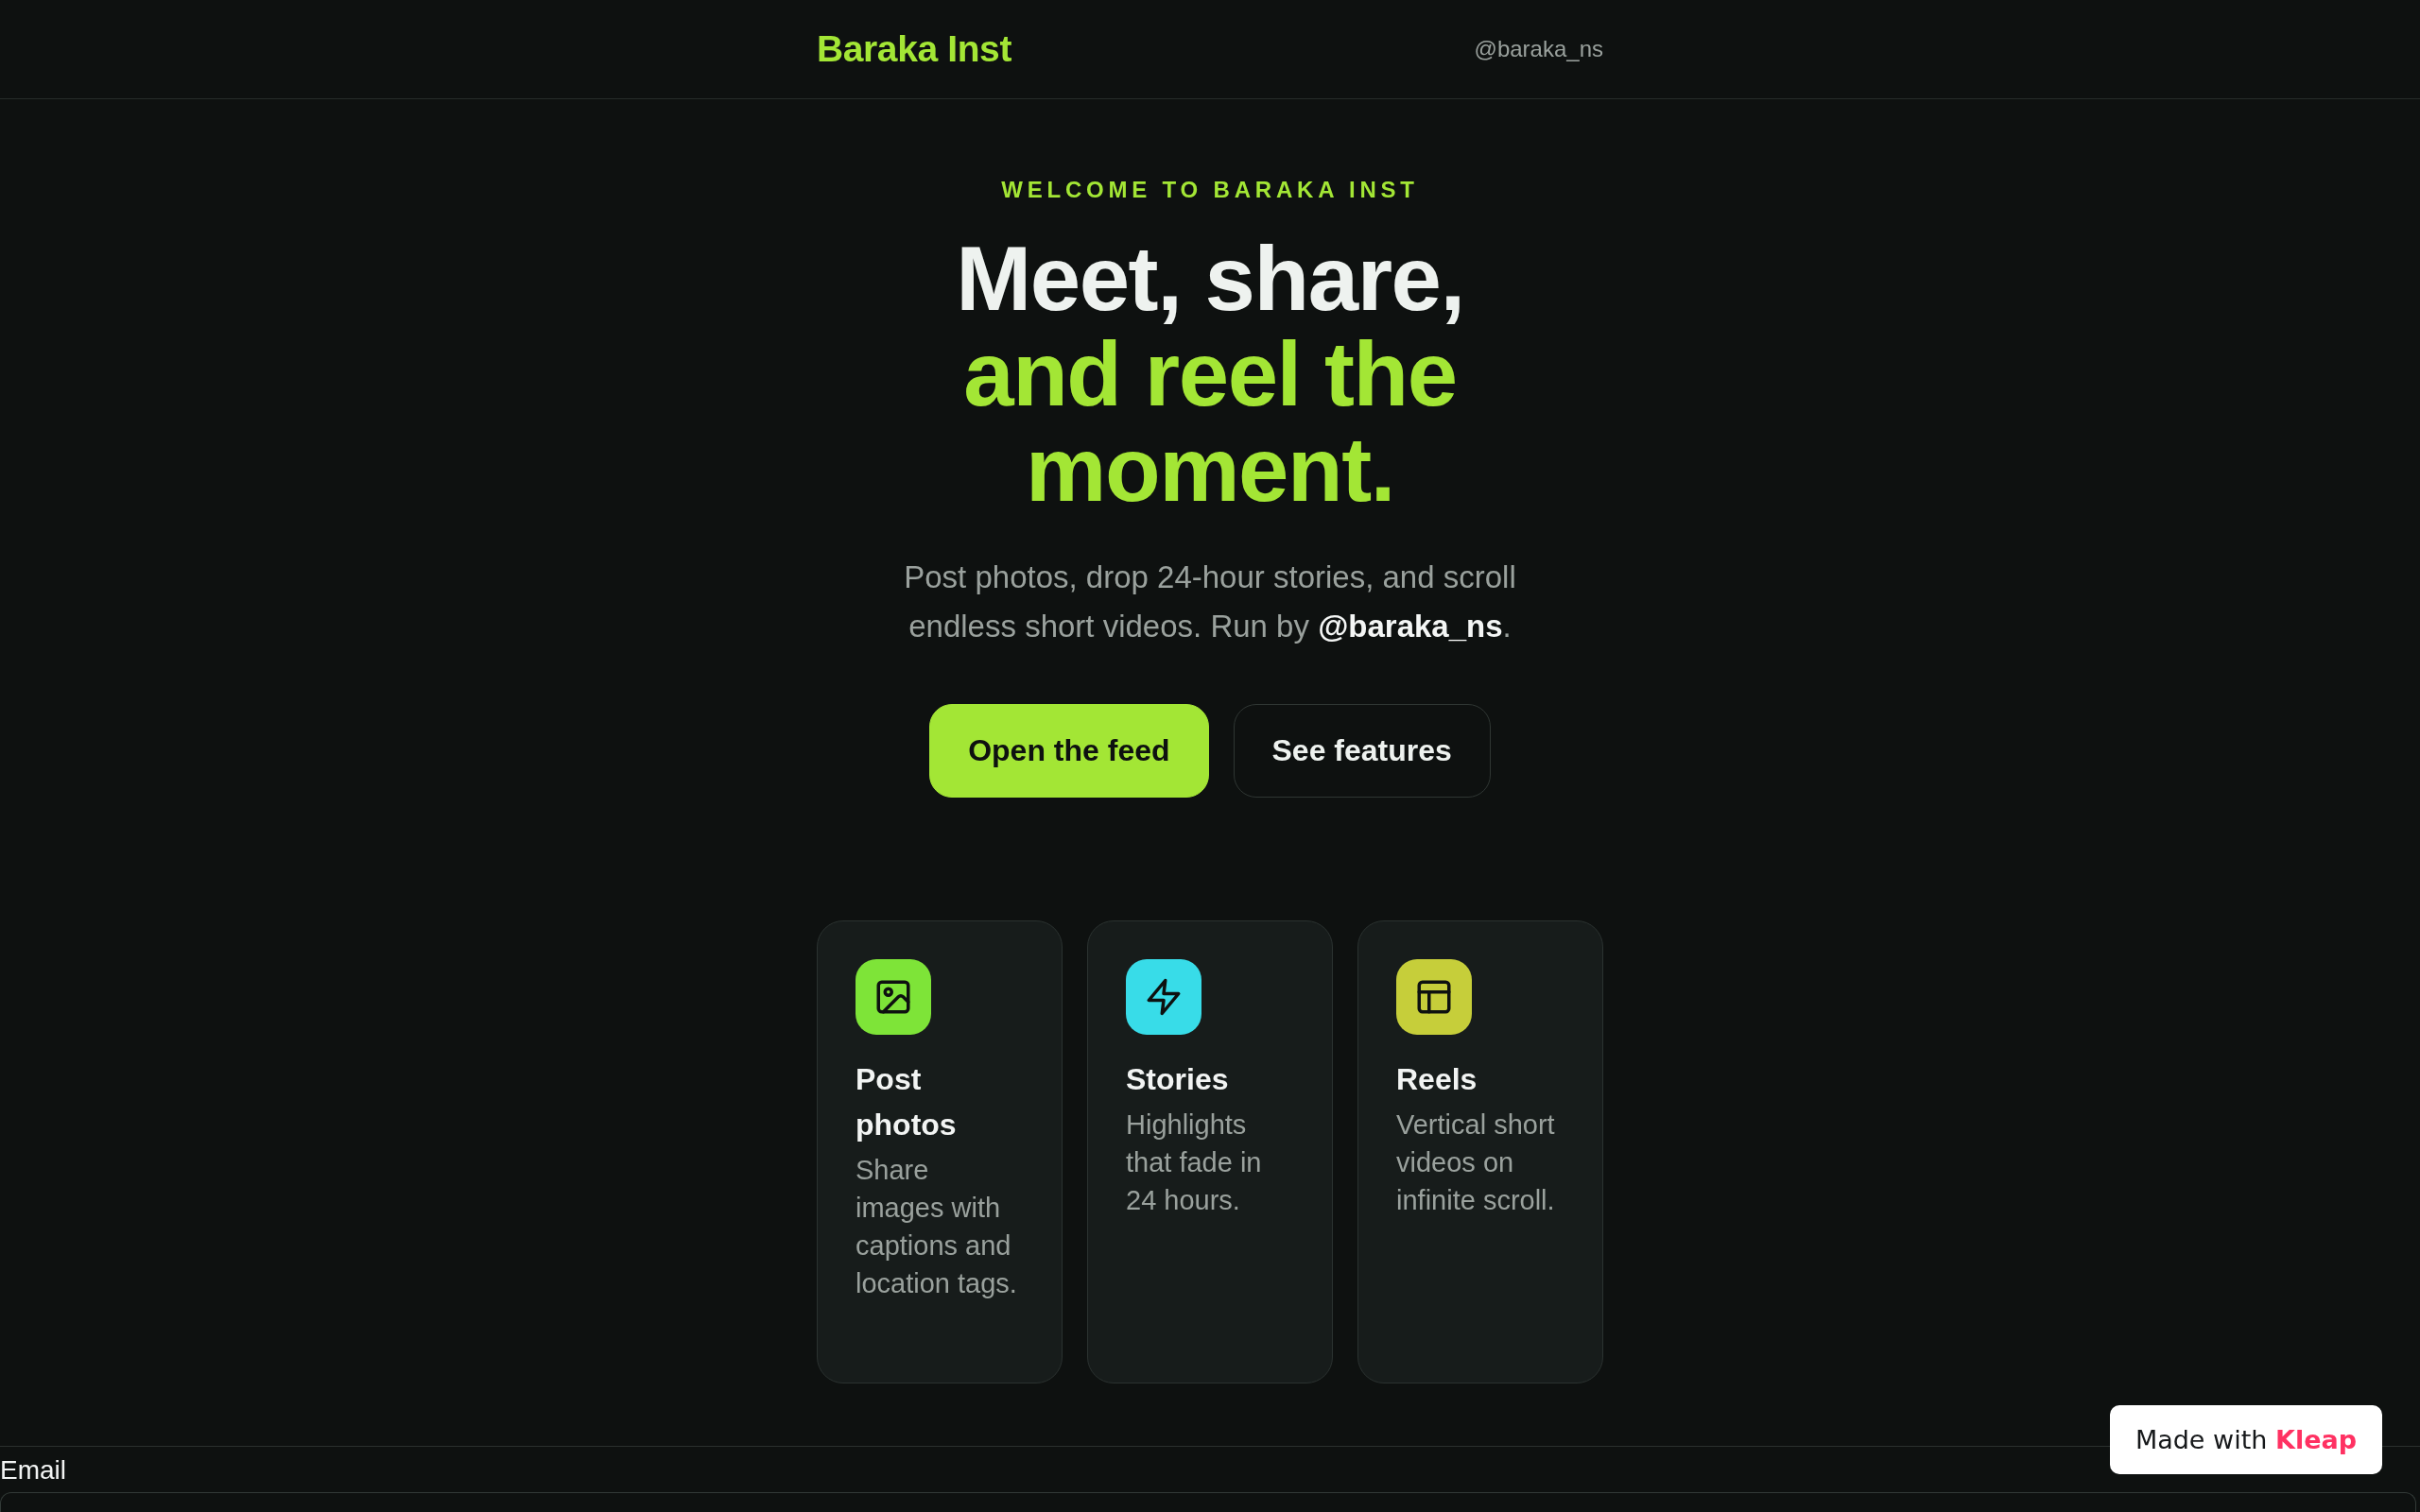 The height and width of the screenshot is (1512, 2420). What do you see at coordinates (1210, 190) in the screenshot?
I see `welcome-tagline: WELCOME TO BARAKA INST` at bounding box center [1210, 190].